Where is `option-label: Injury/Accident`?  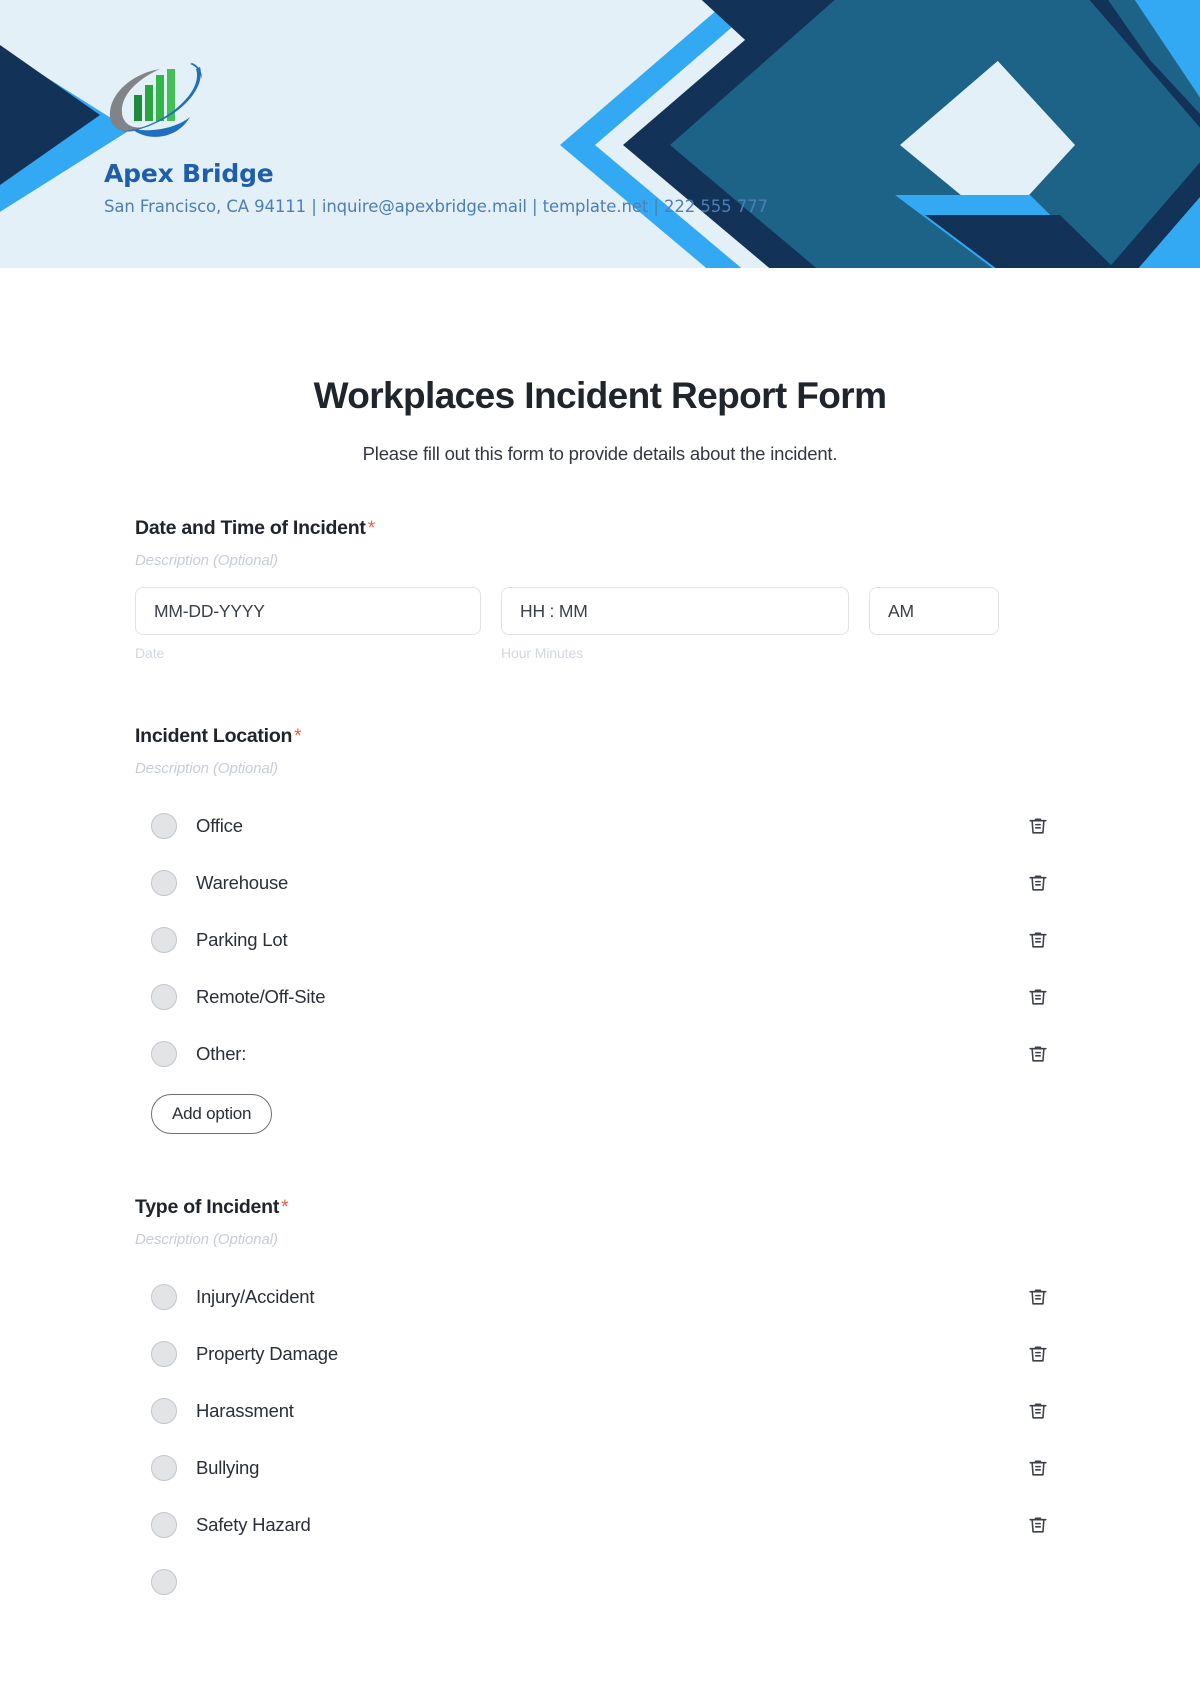
option-label: Injury/Accident is located at coordinates (255, 1296).